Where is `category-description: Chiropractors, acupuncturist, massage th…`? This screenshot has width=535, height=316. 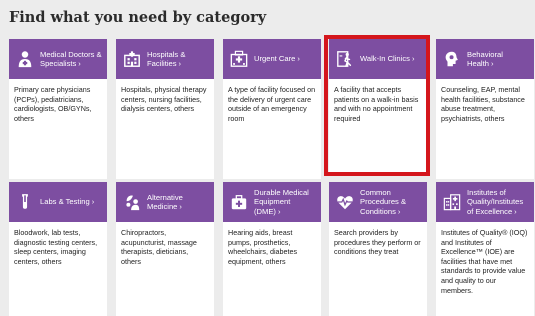 category-description: Chiropractors, acupuncturist, massage th… is located at coordinates (159, 247).